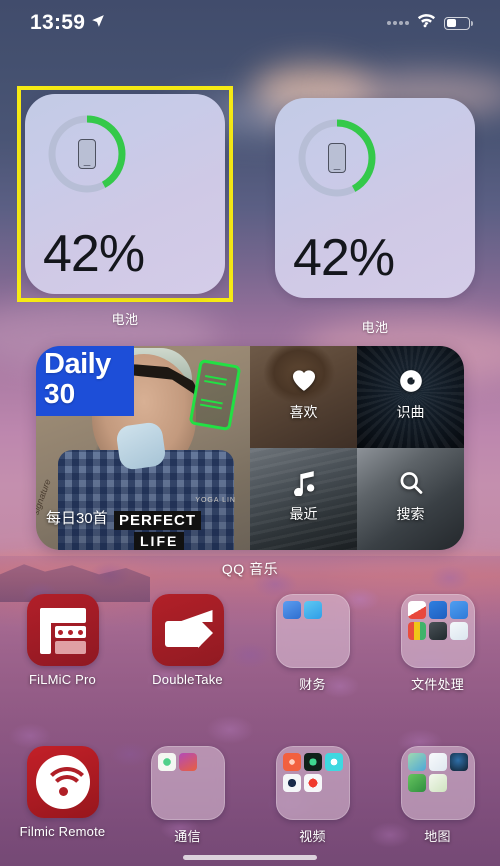 This screenshot has height=866, width=500. Describe the element at coordinates (303, 499) in the screenshot. I see `quadrant-recent: 最近` at that location.